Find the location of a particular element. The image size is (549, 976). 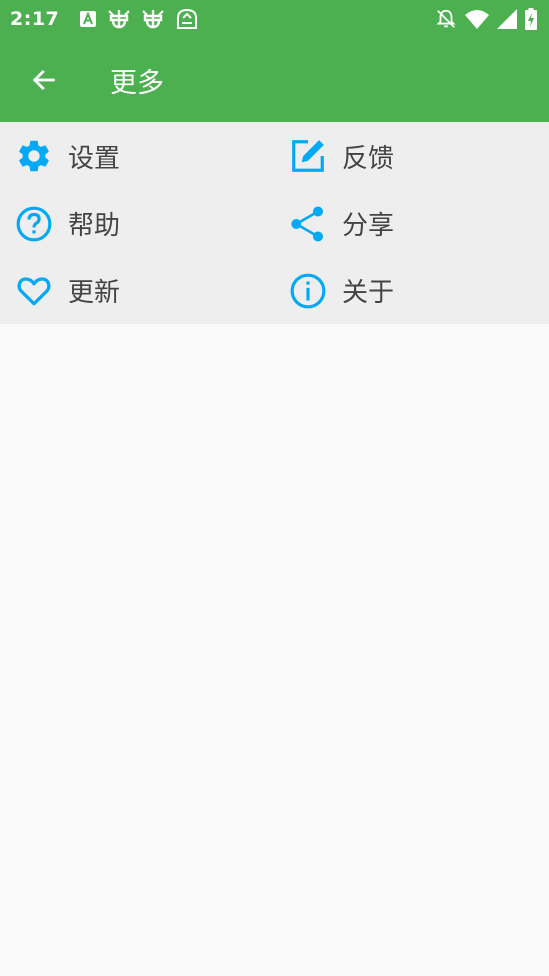

status-left: 2:17 is located at coordinates (104, 19).